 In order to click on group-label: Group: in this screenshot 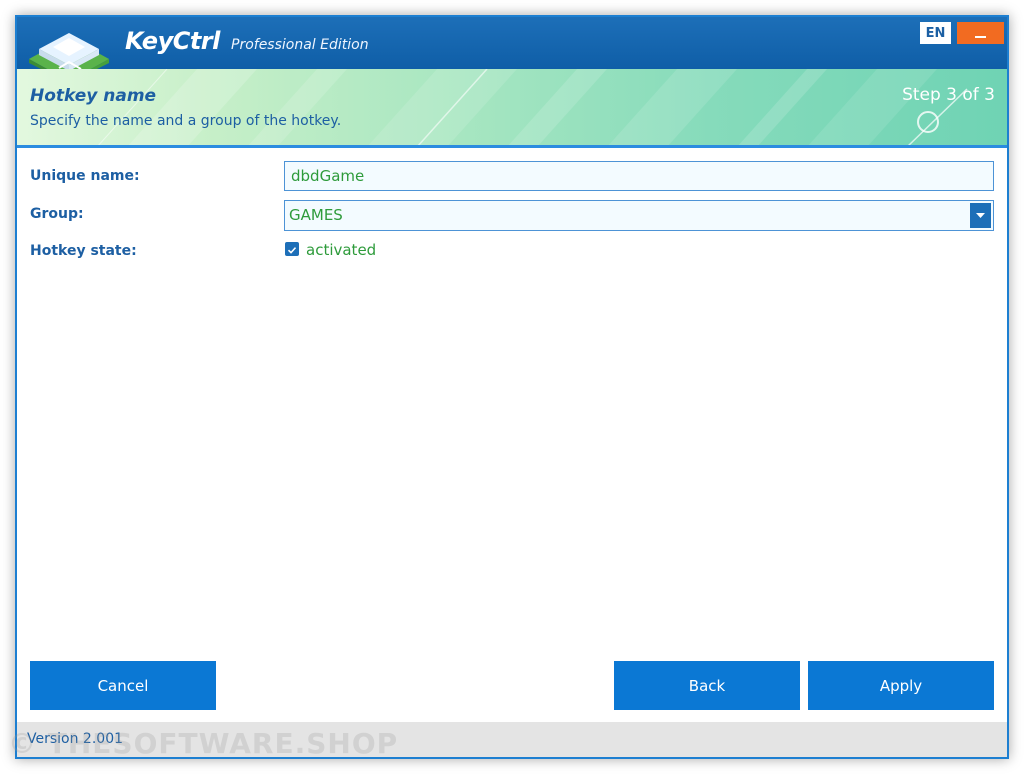, I will do `click(57, 214)`.